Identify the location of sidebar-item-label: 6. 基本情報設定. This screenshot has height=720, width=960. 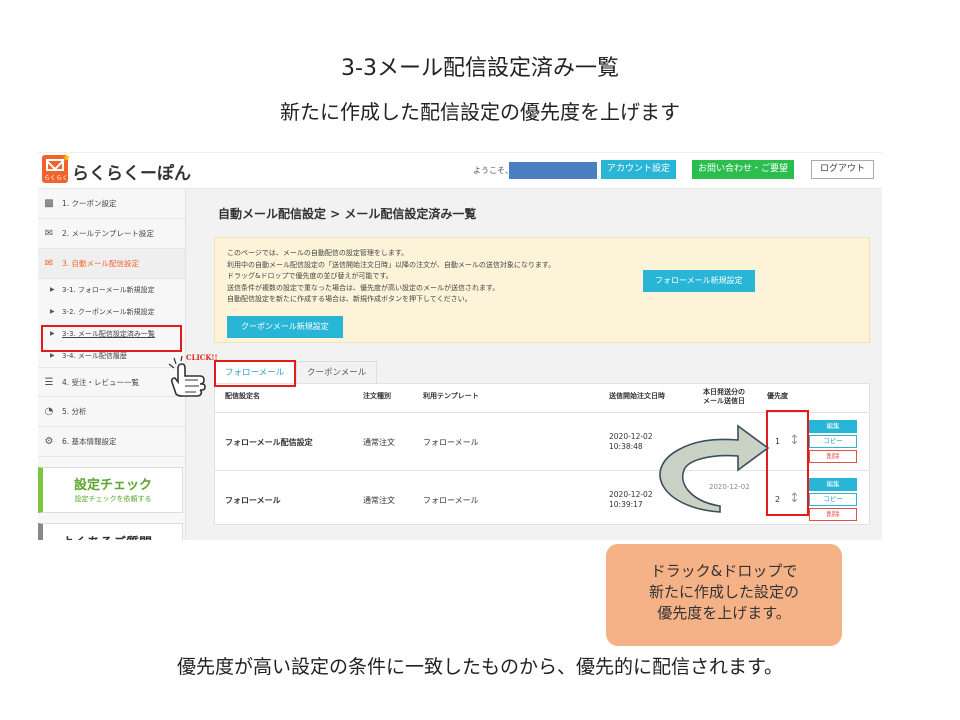
(89, 441).